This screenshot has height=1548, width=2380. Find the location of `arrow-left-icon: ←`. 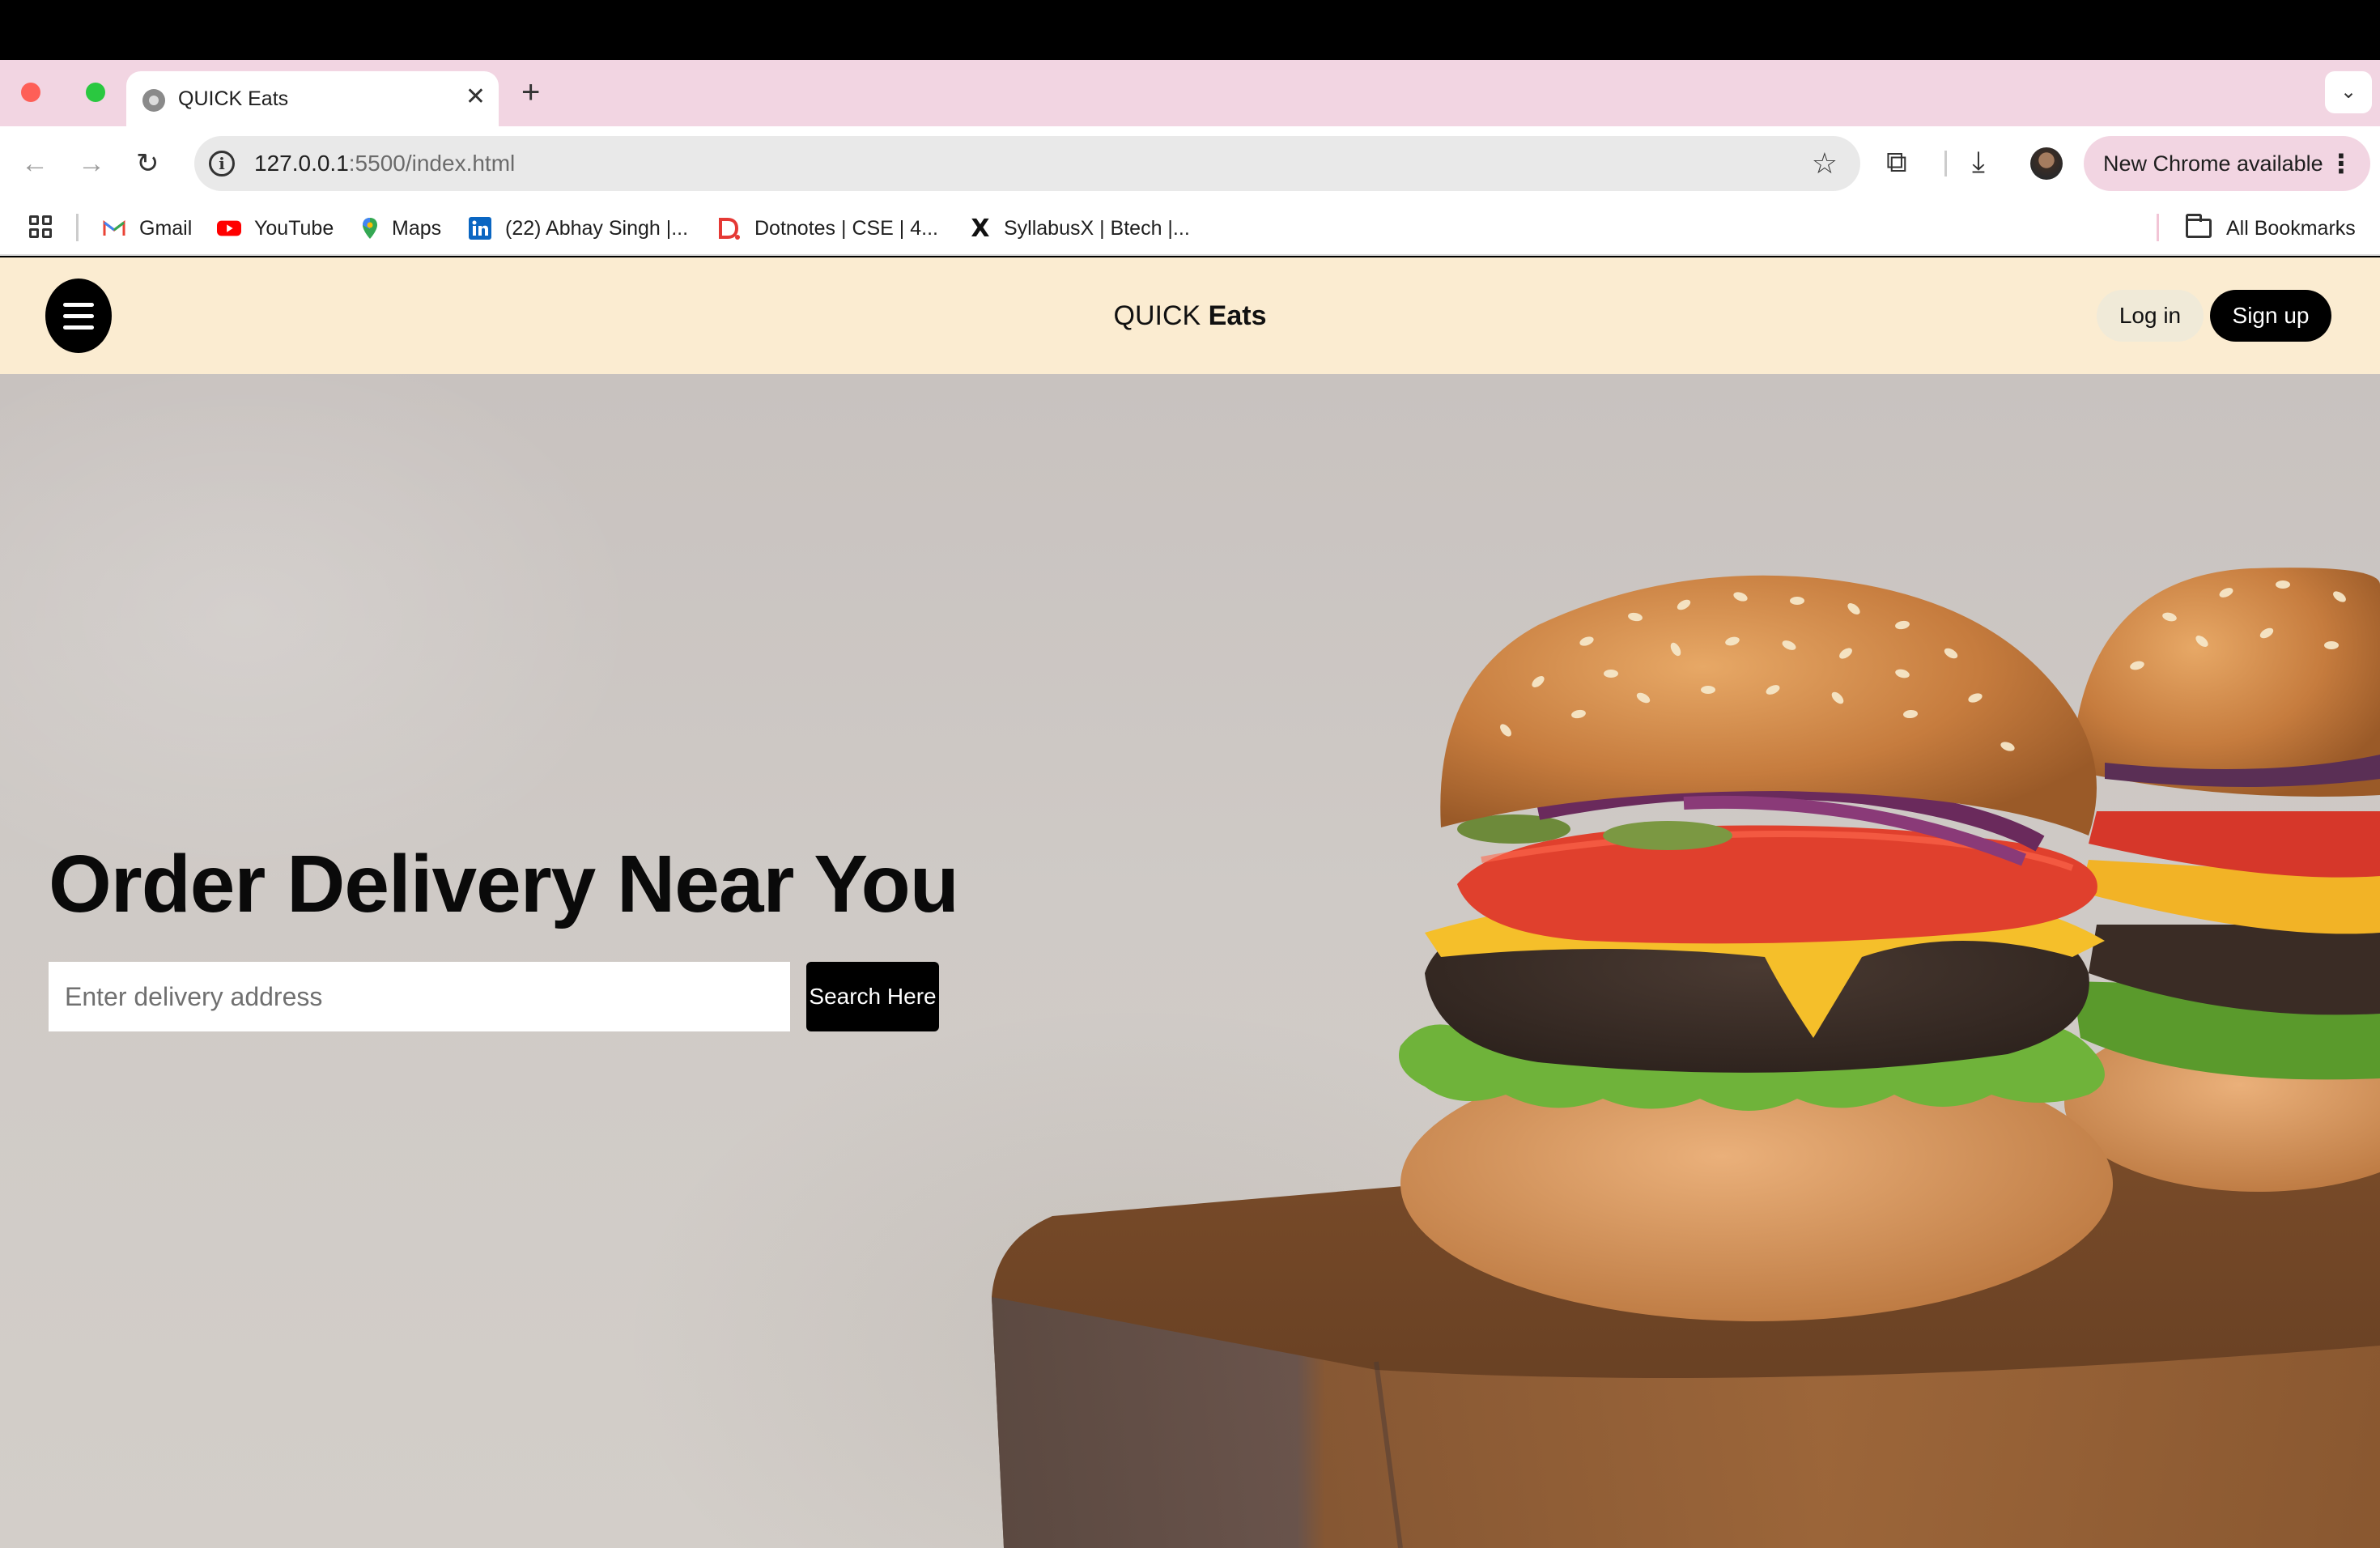

arrow-left-icon: ← is located at coordinates (35, 164).